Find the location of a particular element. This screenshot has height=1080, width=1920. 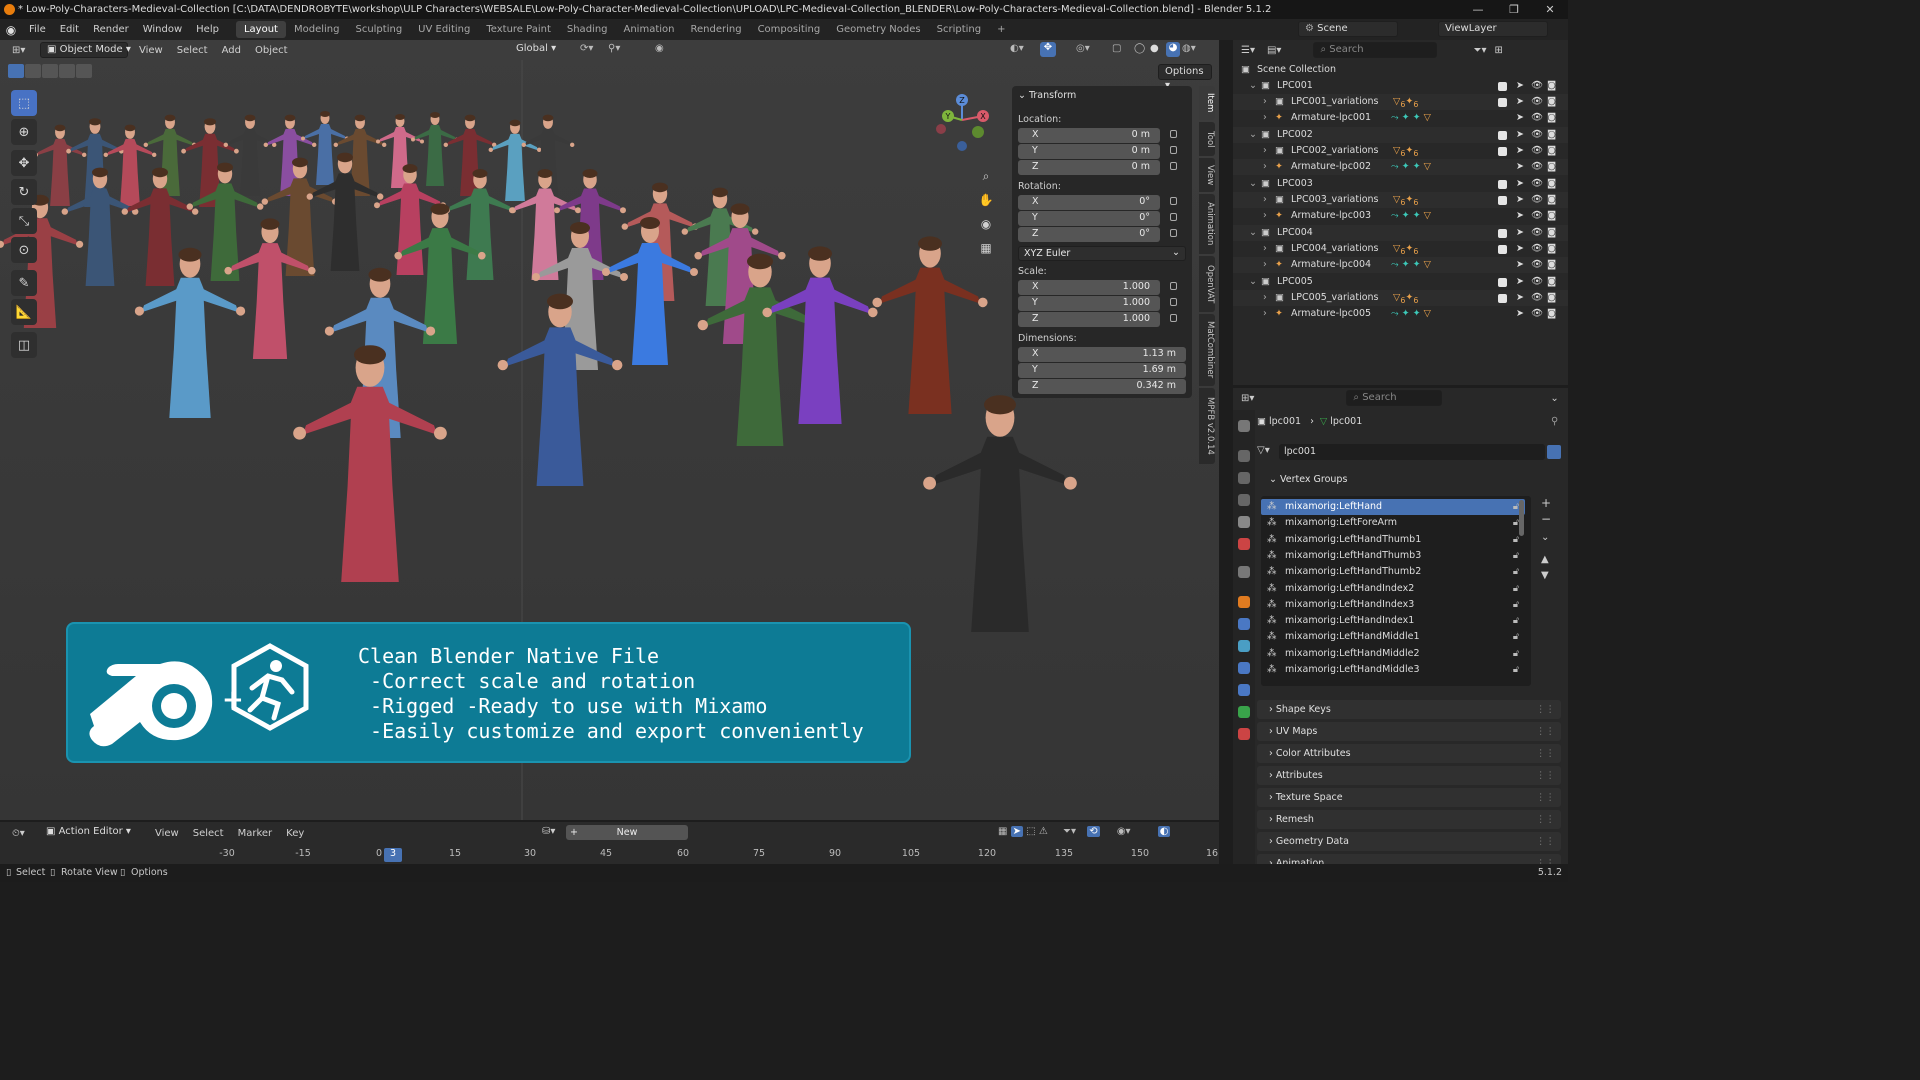

vertex-group-item: ⁂ mixamorig:LeftHandMiddle1 🔓︎ is located at coordinates (1393, 637).